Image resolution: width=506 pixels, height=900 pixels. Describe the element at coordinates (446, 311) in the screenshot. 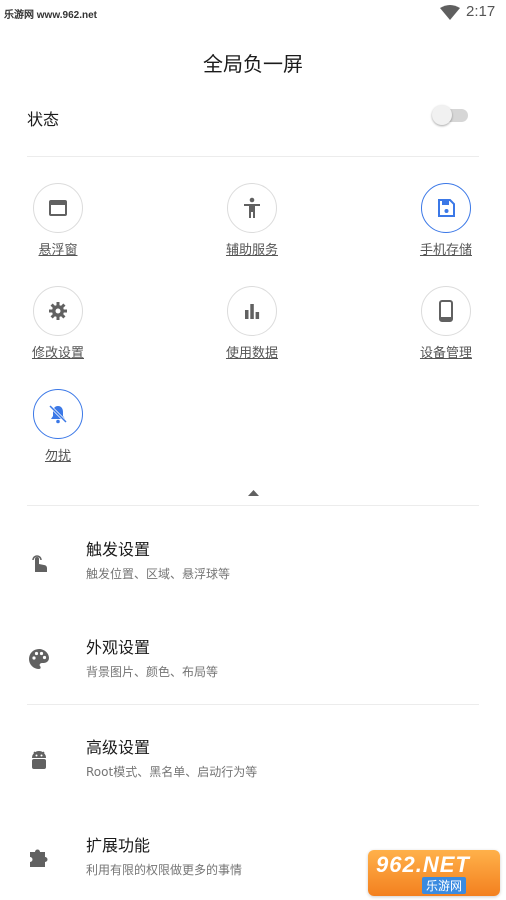

I see `phone-icon` at that location.